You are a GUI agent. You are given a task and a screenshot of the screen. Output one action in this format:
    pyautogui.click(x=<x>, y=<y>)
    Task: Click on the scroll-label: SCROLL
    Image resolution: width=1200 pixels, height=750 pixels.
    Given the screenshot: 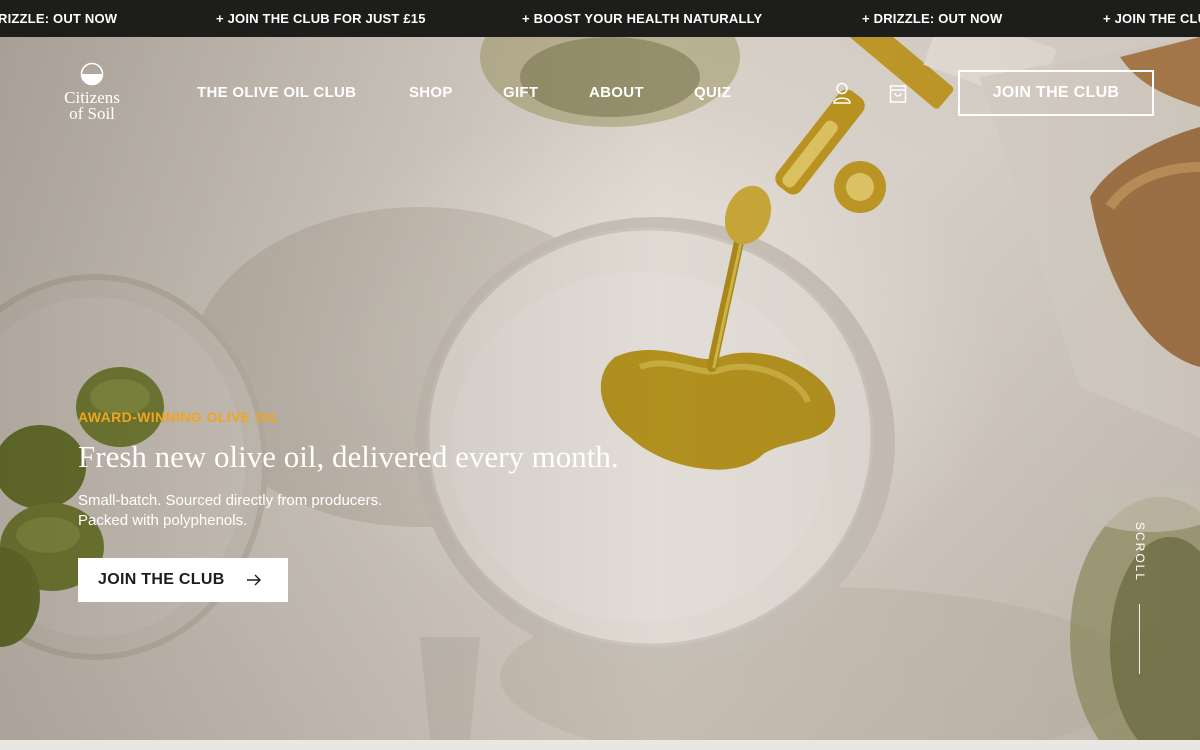 What is the action you would take?
    pyautogui.click(x=1140, y=552)
    